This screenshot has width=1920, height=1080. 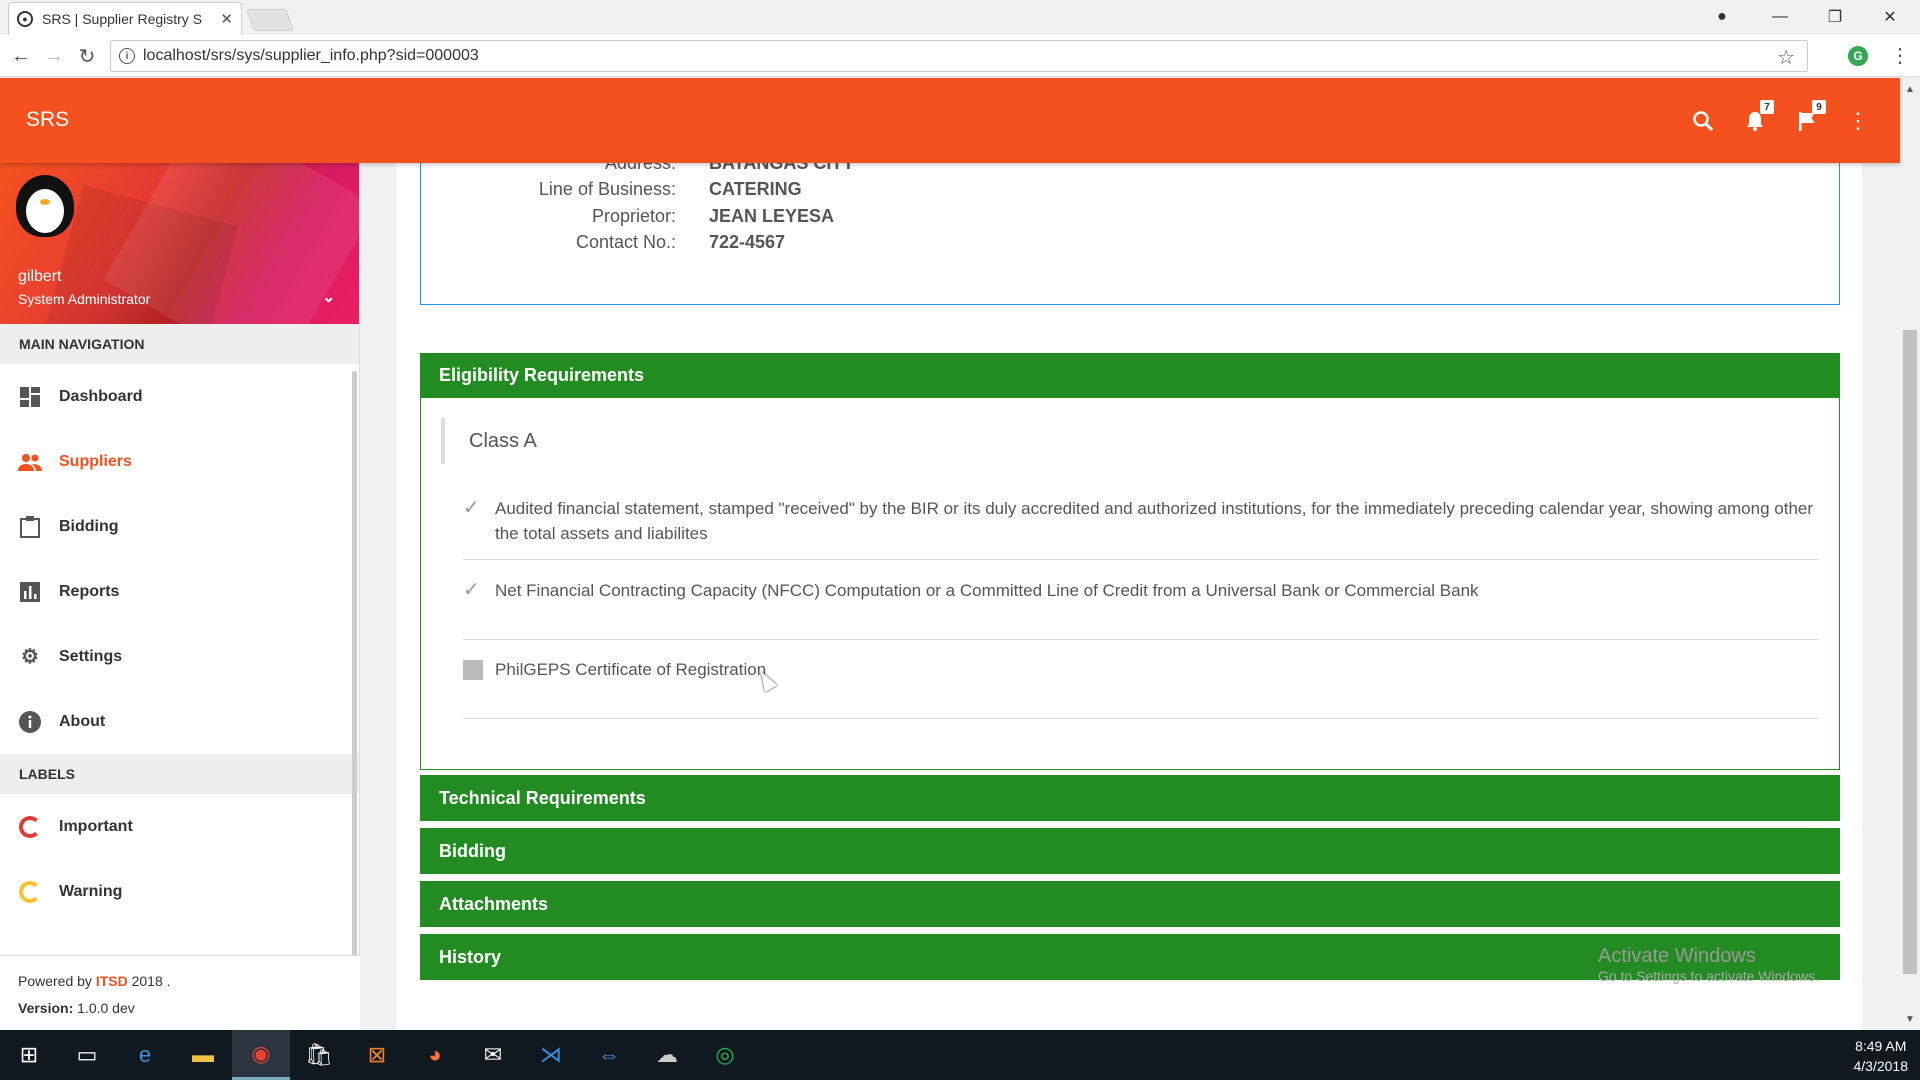 What do you see at coordinates (112, 981) in the screenshot?
I see `itsd-link: ITSD` at bounding box center [112, 981].